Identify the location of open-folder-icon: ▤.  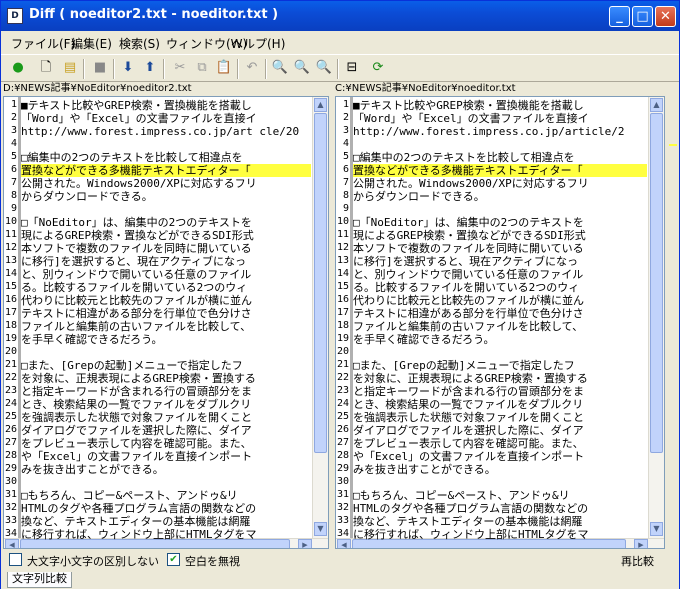
(70, 68).